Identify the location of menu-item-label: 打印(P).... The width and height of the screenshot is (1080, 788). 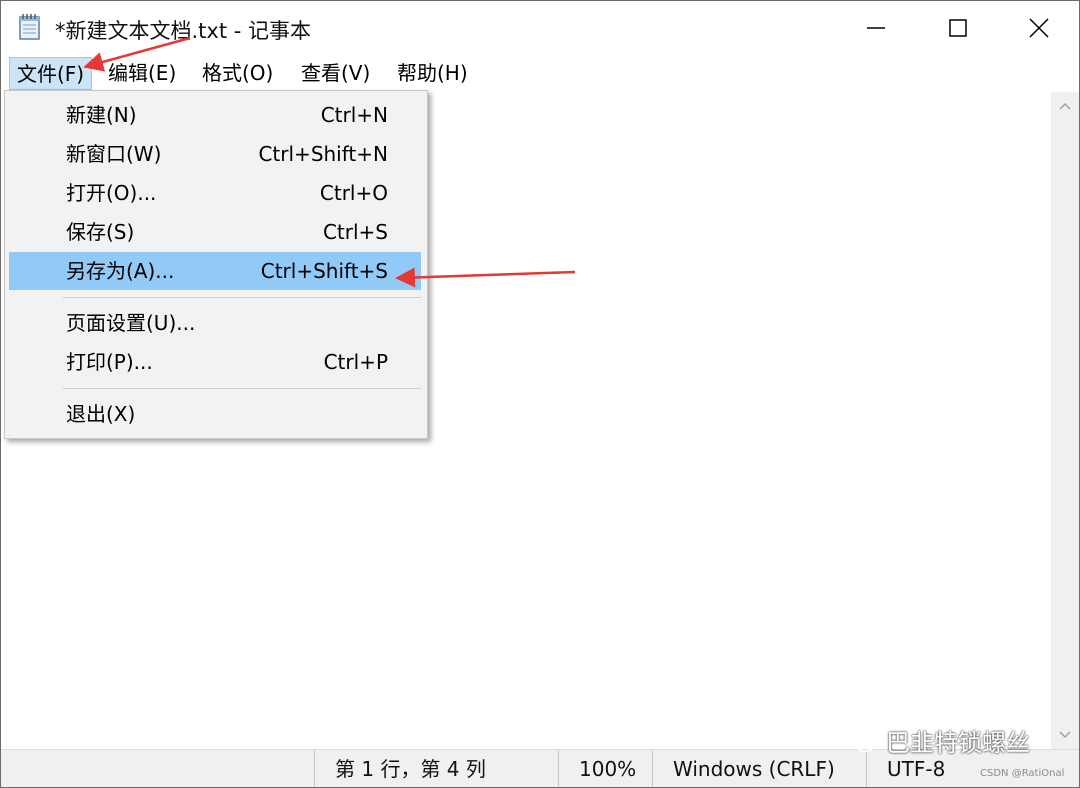
(109, 362).